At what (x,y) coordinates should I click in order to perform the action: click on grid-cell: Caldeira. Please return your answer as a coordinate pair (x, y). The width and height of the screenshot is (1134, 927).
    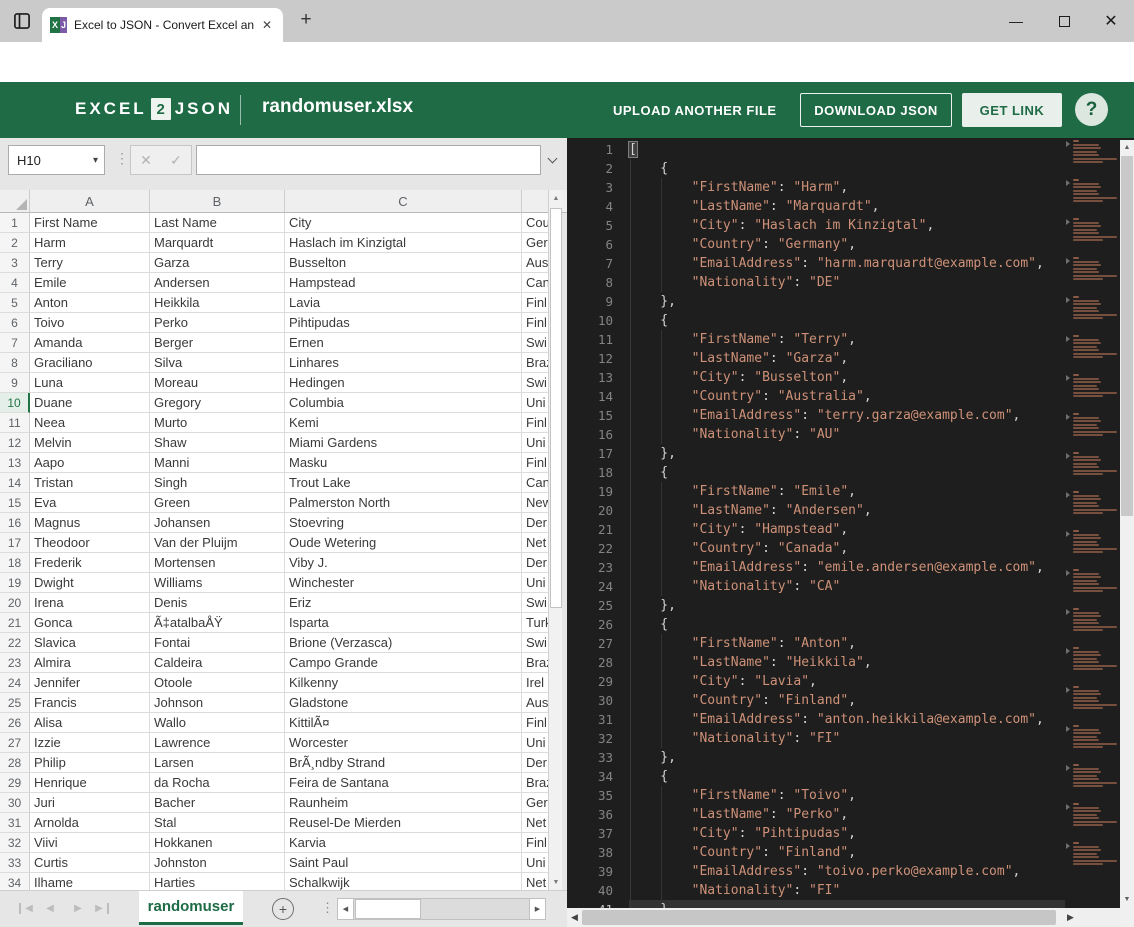
    Looking at the image, I should click on (217, 663).